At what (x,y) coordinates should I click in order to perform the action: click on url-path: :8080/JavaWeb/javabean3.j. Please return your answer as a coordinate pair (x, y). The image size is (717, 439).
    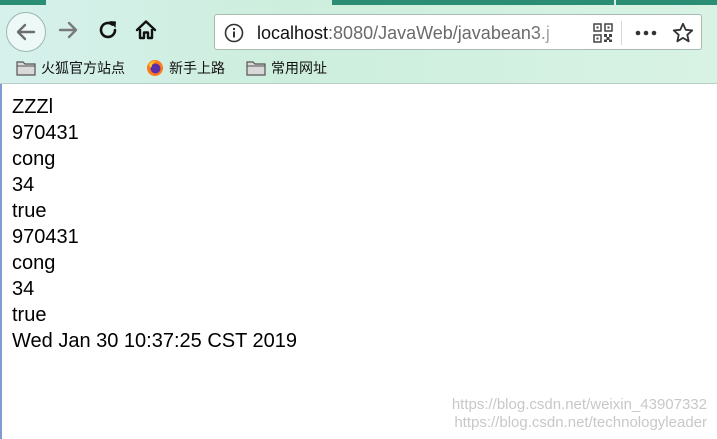
    Looking at the image, I should click on (439, 33).